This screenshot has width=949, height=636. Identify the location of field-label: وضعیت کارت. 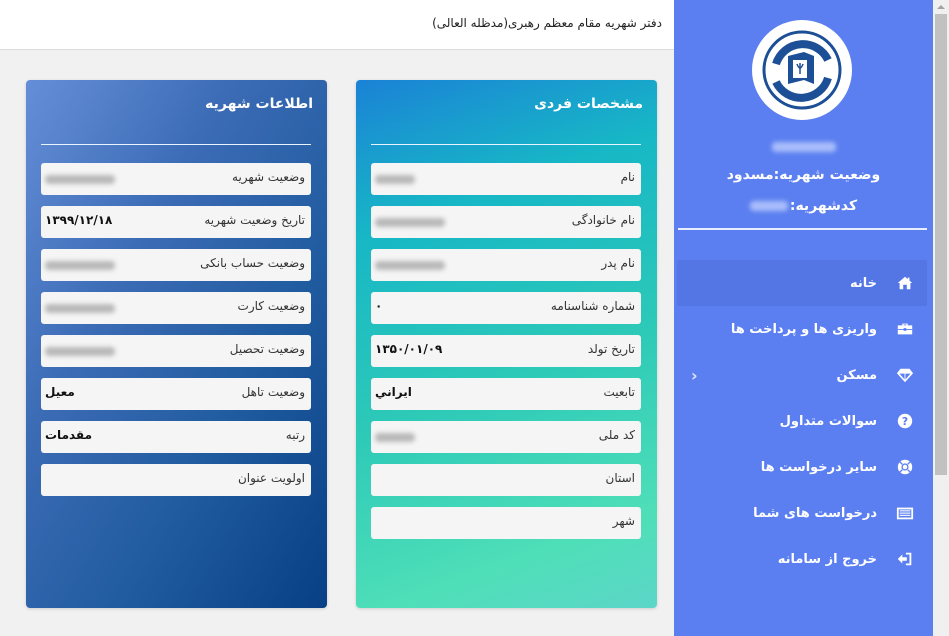
(271, 306).